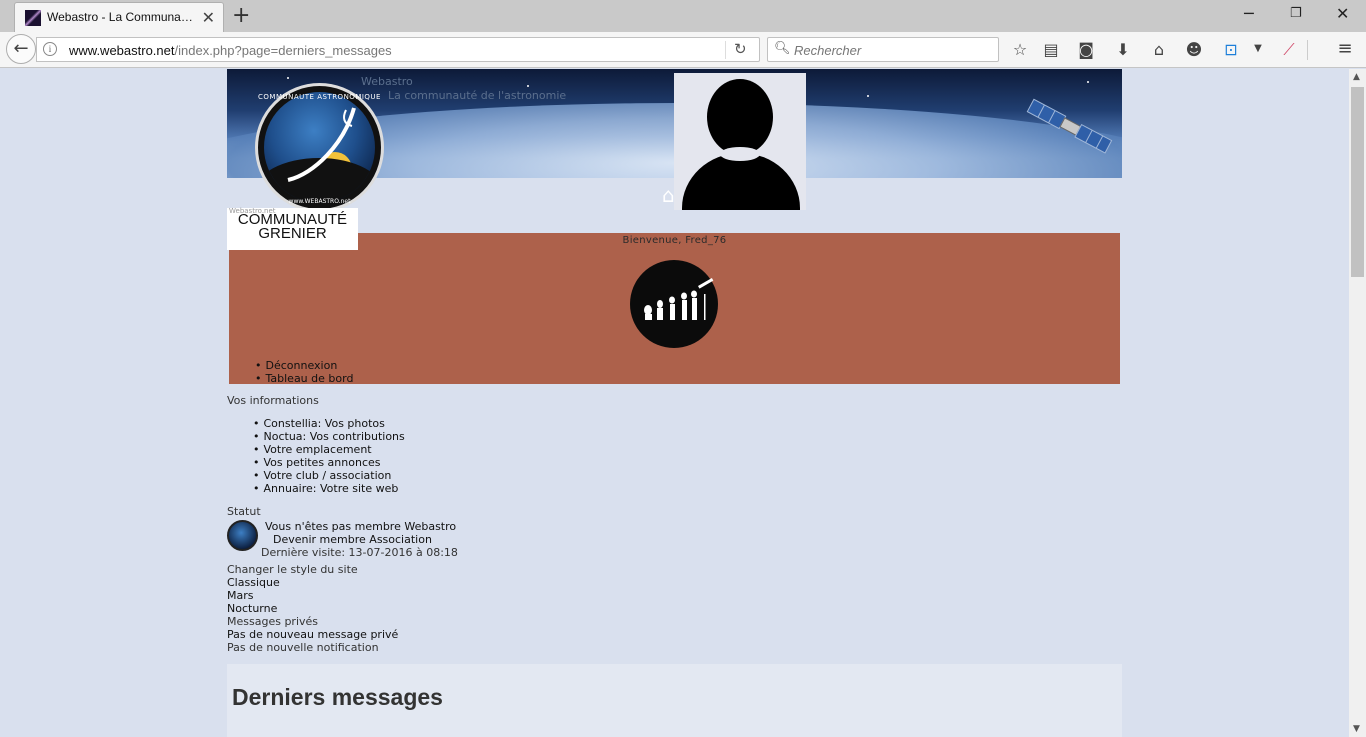  Describe the element at coordinates (1020, 49) in the screenshot. I see `bookmark-star-icon: ☆` at that location.